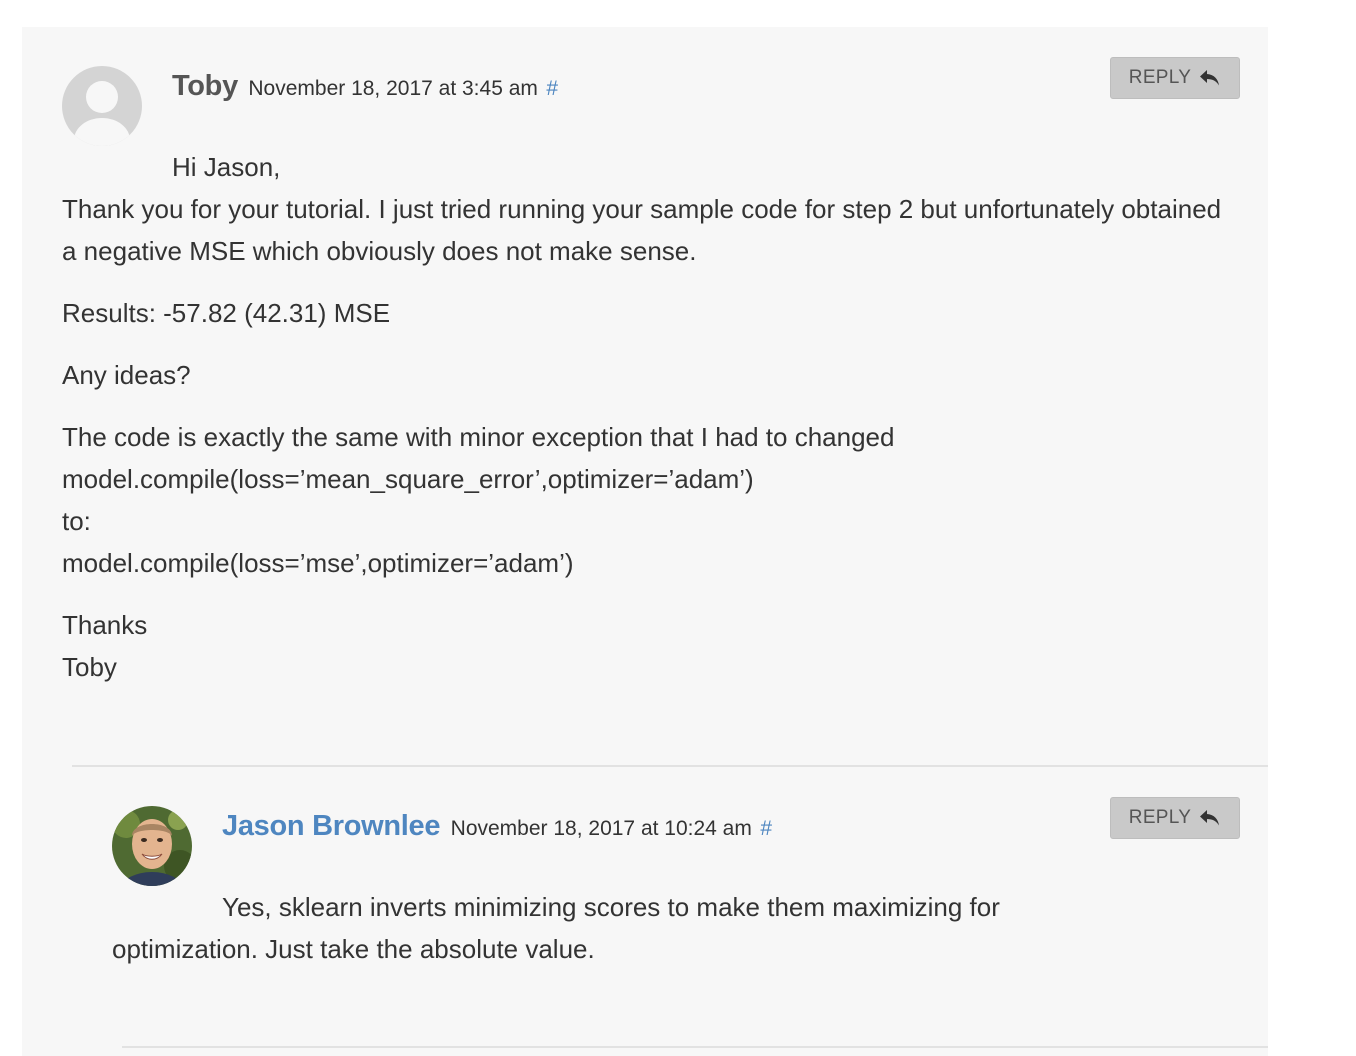 The width and height of the screenshot is (1356, 1056). I want to click on comment-paragraph: Results: -57.82 (42.31) MSE, so click(652, 313).